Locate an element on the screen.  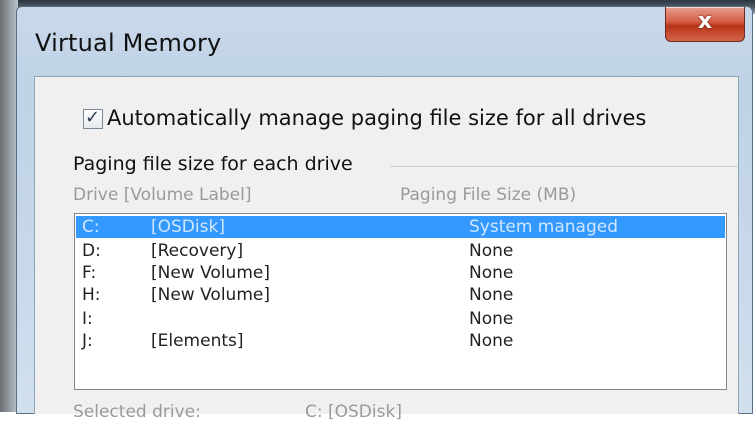
drive-letter: C: is located at coordinates (91, 227).